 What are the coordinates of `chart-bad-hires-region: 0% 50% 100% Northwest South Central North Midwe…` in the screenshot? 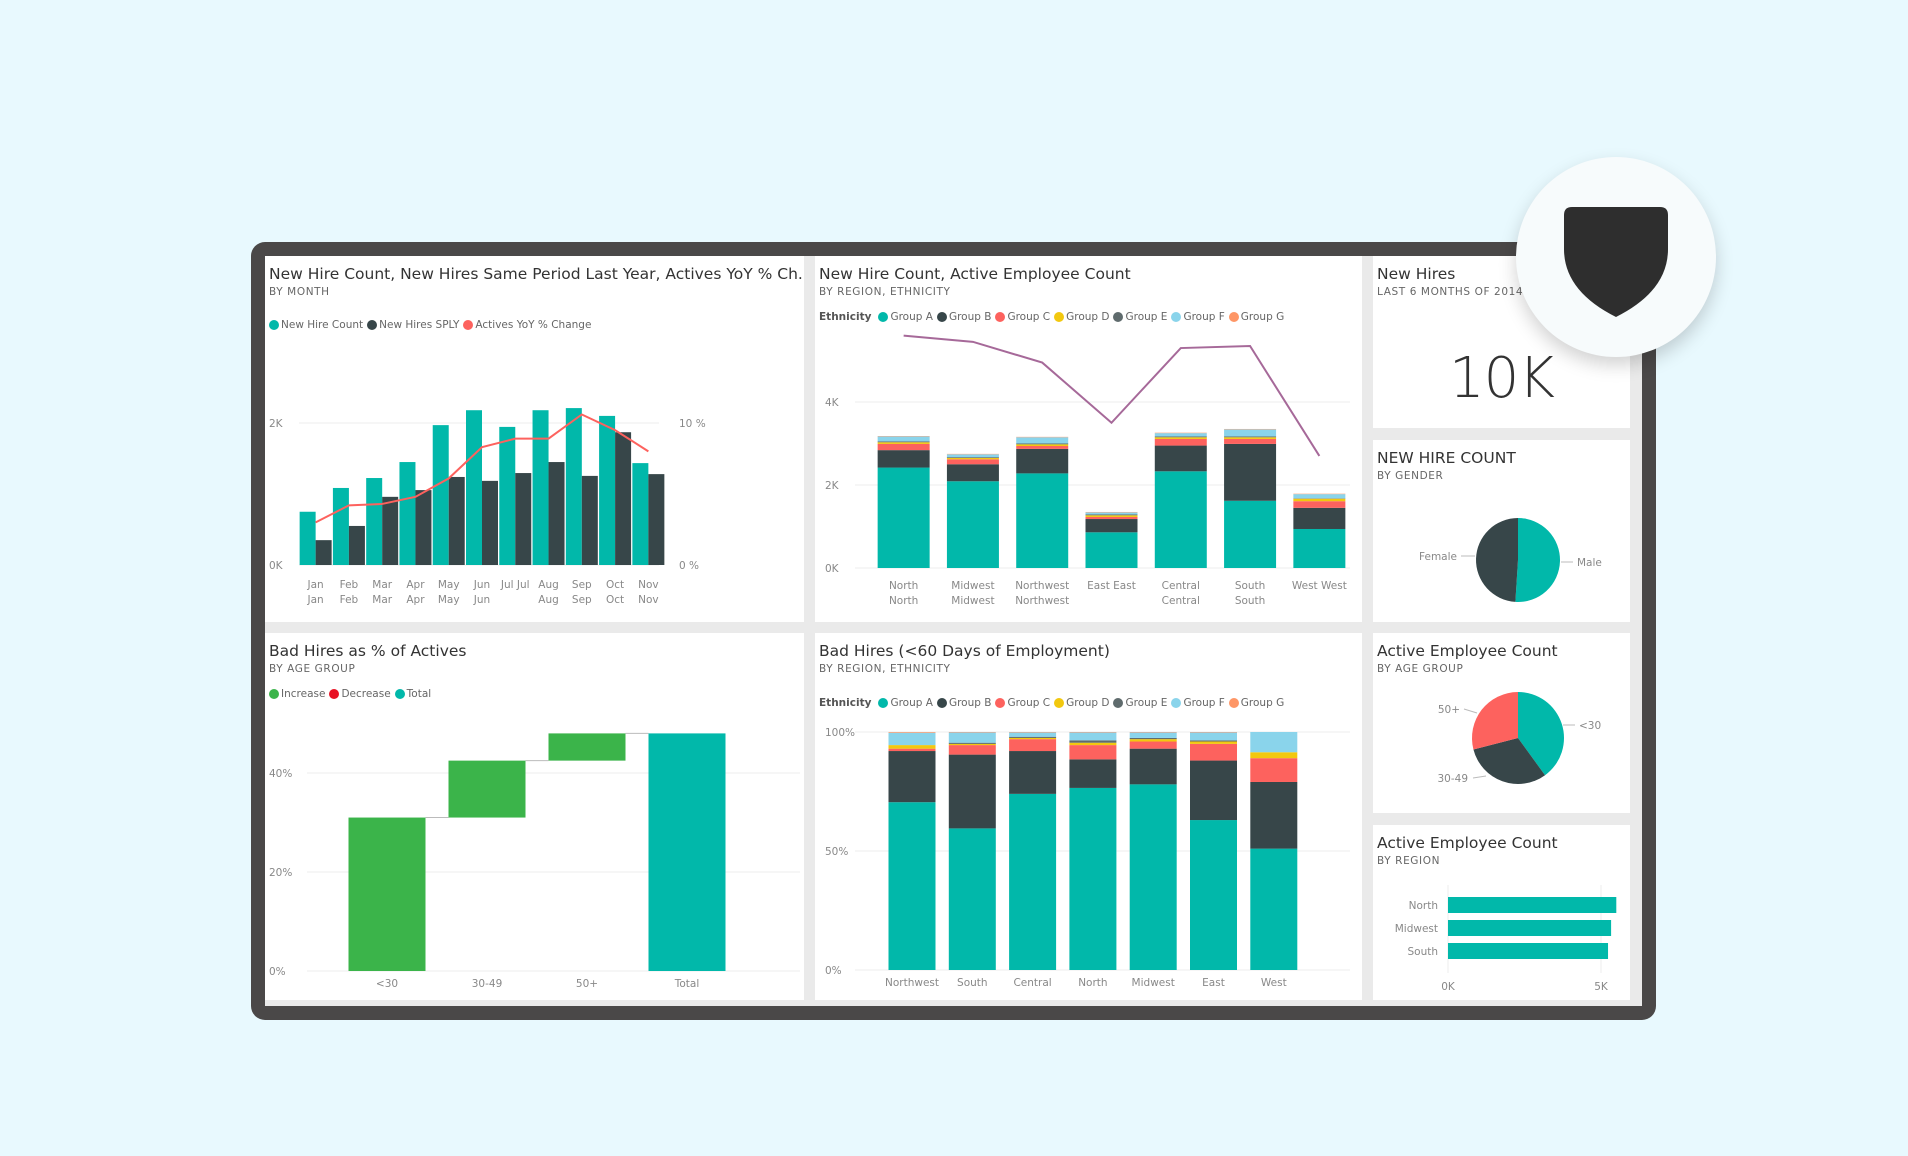 It's located at (1087, 858).